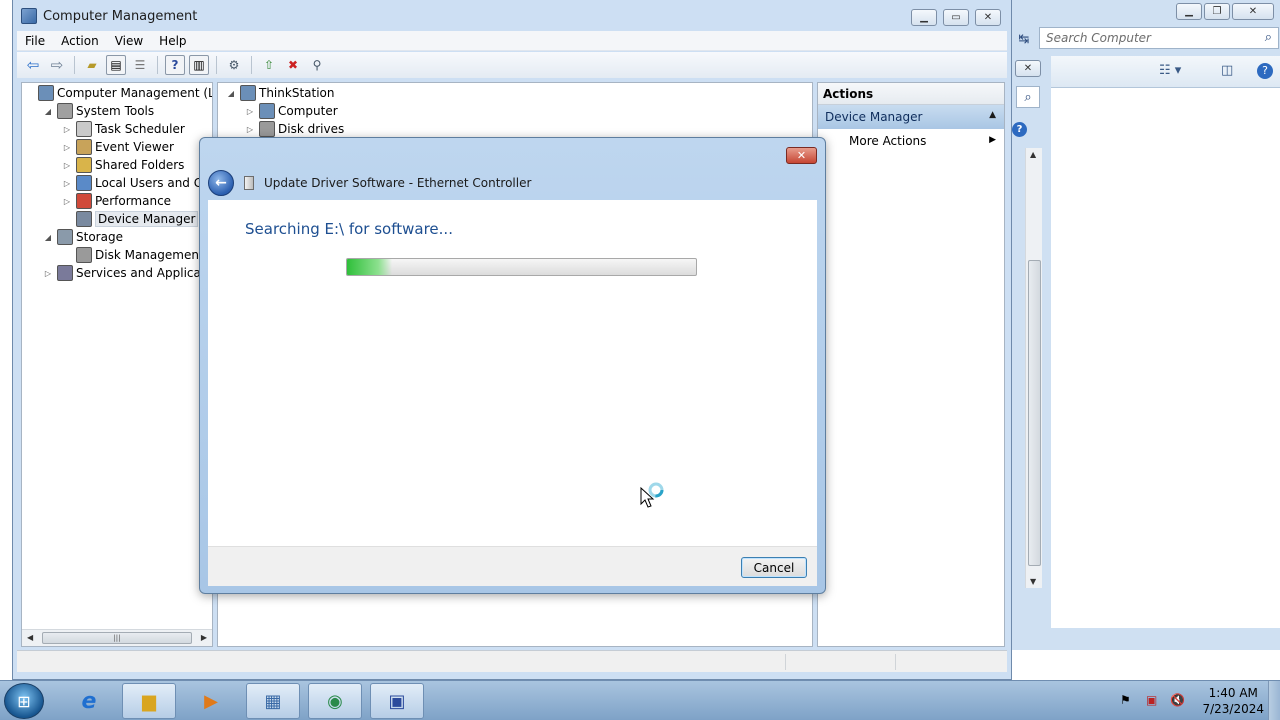 Image resolution: width=1280 pixels, height=720 pixels. What do you see at coordinates (1033, 581) in the screenshot?
I see `scroll-down-icon: ▼` at bounding box center [1033, 581].